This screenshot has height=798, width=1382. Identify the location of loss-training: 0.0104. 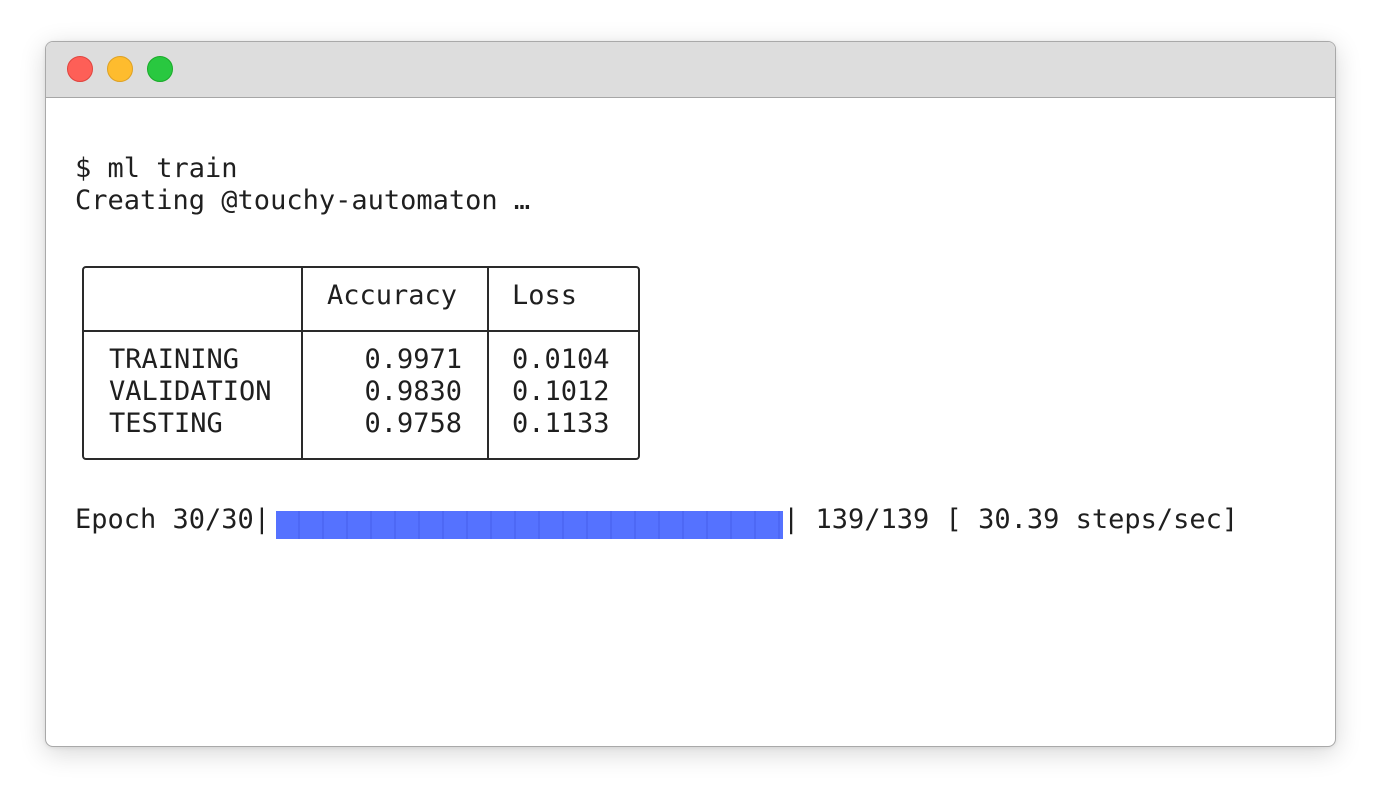
(561, 359).